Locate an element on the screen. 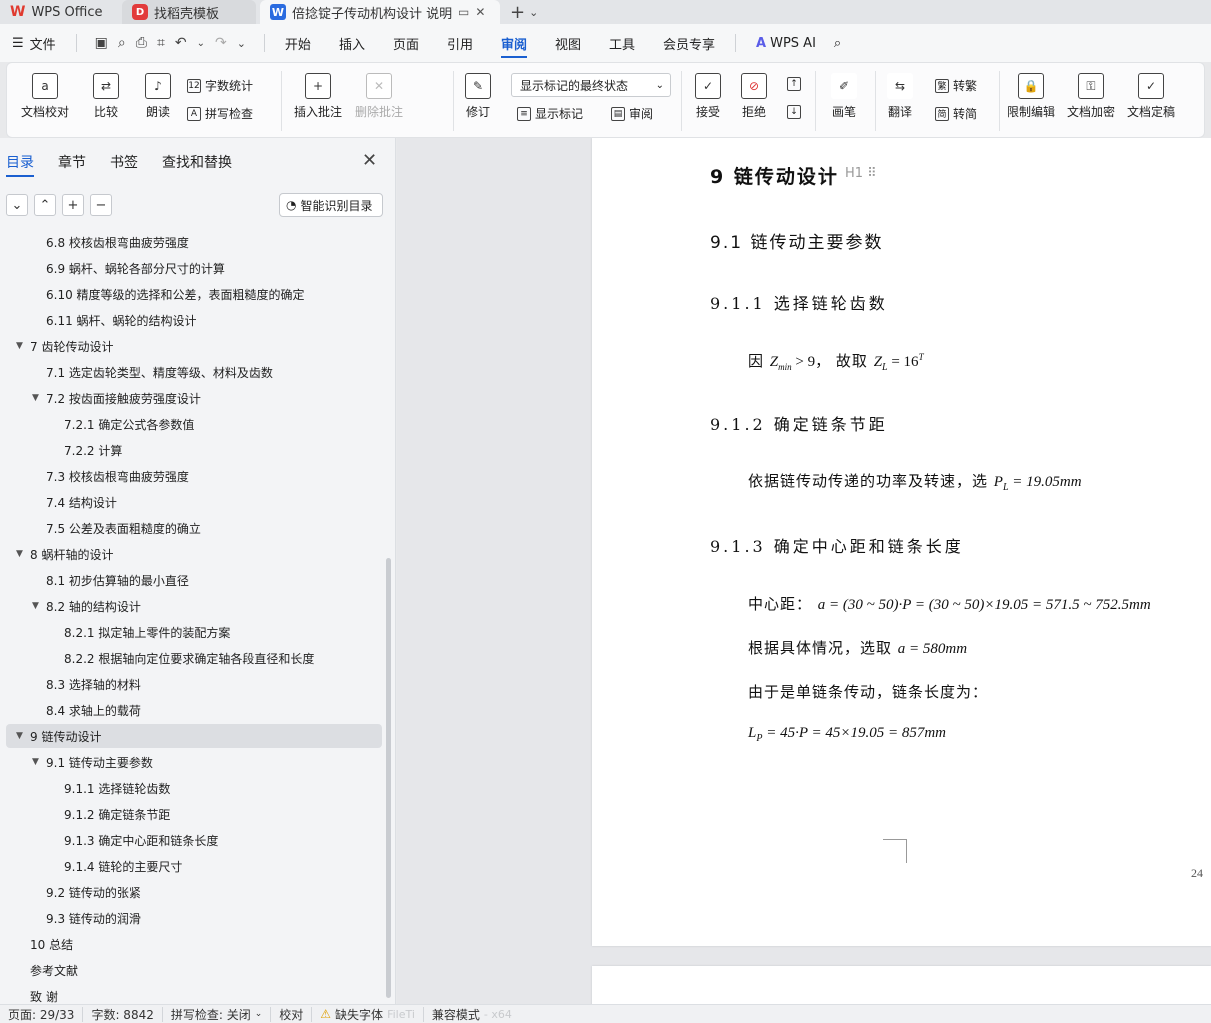 This screenshot has width=1211, height=1023. to-simplified-button: 简 转简 is located at coordinates (956, 113).